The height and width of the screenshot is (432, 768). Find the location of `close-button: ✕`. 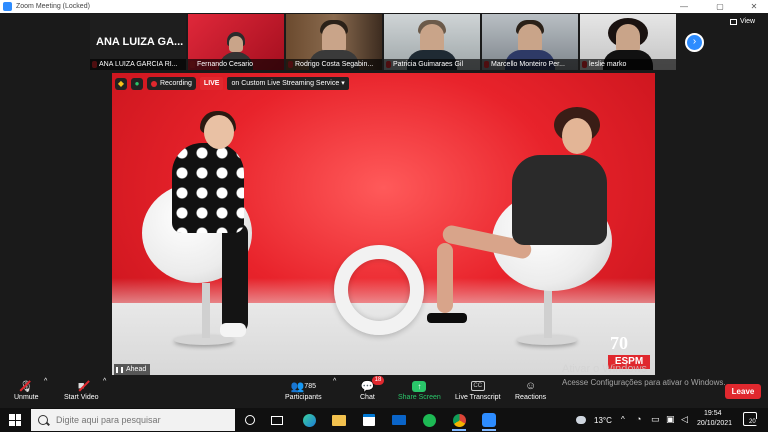

close-button: ✕ is located at coordinates (754, 6).